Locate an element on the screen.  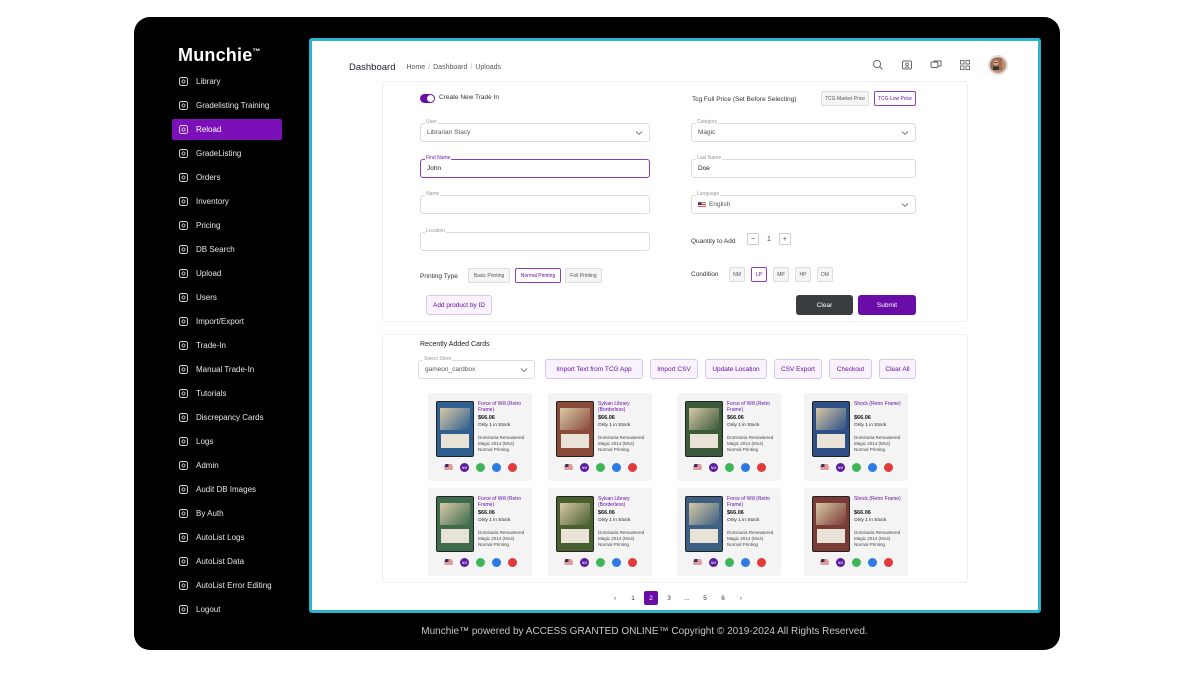
store-select: Select Store gameon_cardbox is located at coordinates (476, 367).